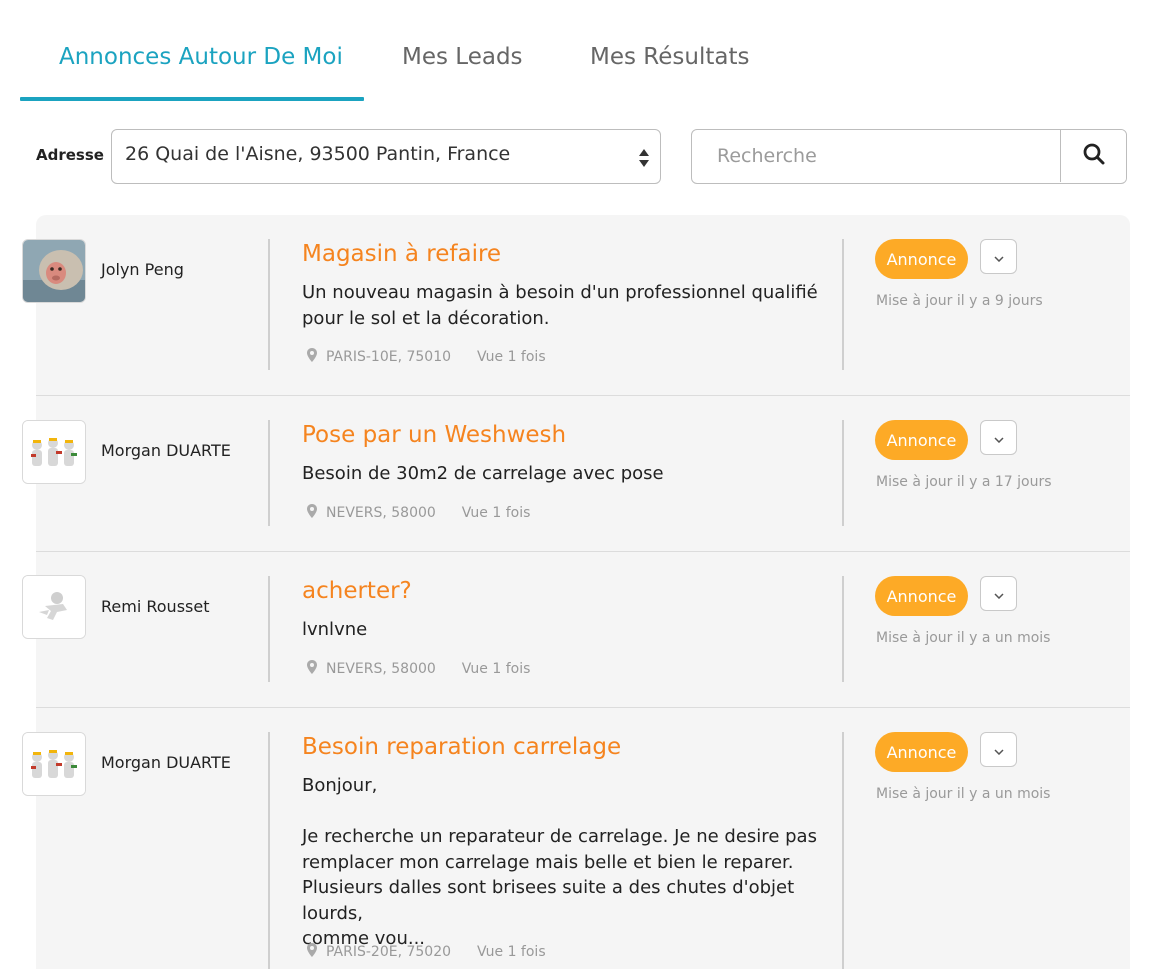  I want to click on active-tab-indicator, so click(192, 99).